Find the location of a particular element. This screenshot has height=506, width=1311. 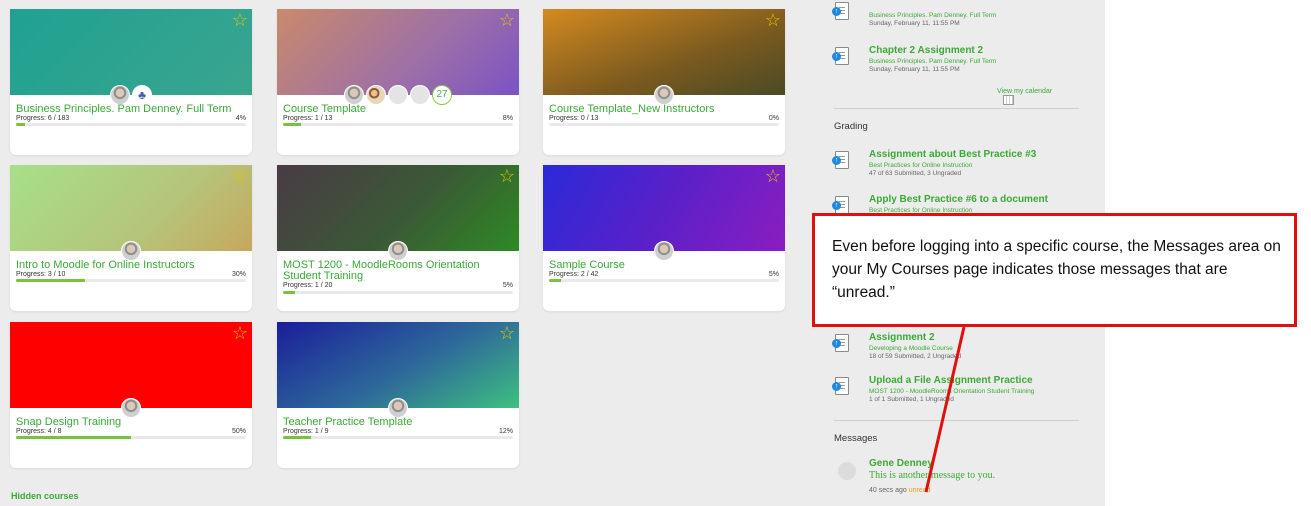

message-text: This is another message to you. is located at coordinates (932, 475).